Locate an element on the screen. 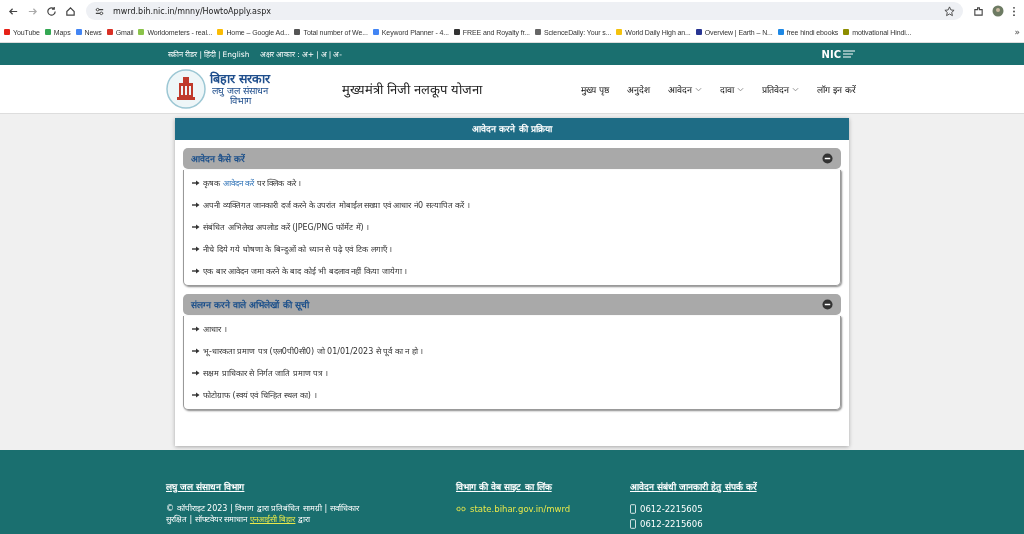 This screenshot has width=1024, height=534. instruction-text: नीचे दिये गये घोषणा के बिन्दुओं को ध्यान से पढ़े एवं टिक लगाएँ । is located at coordinates (298, 248).